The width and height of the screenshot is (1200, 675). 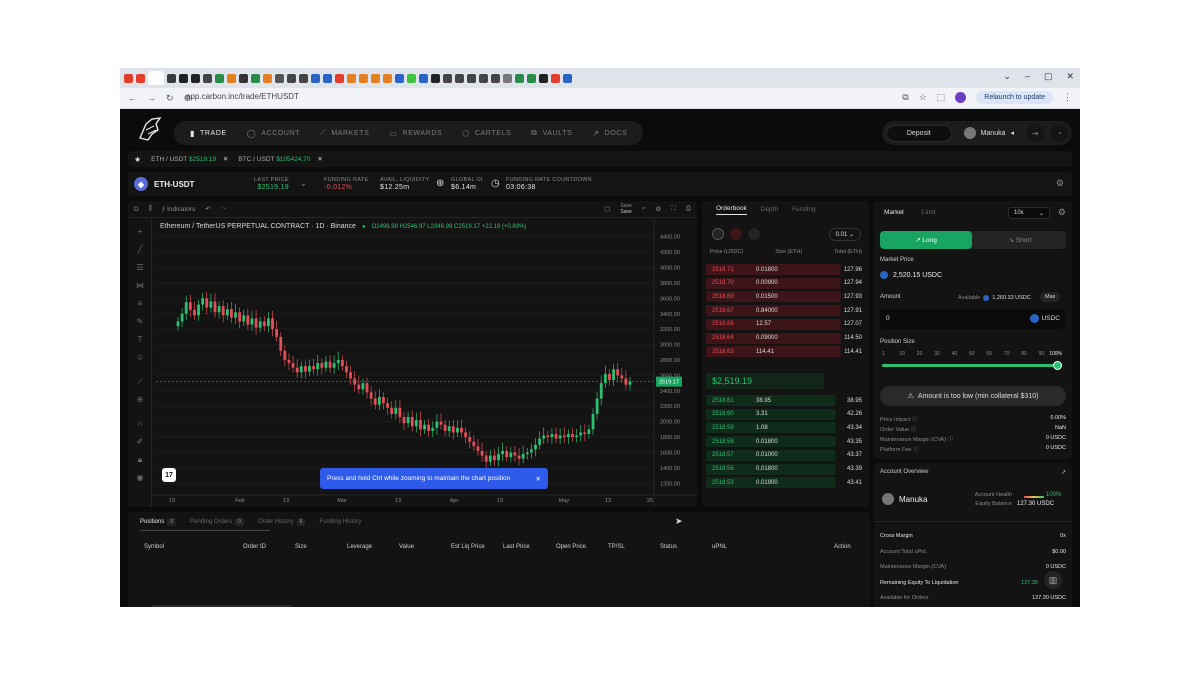 What do you see at coordinates (1060, 183) in the screenshot?
I see `settings-gear-icon: ⚙` at bounding box center [1060, 183].